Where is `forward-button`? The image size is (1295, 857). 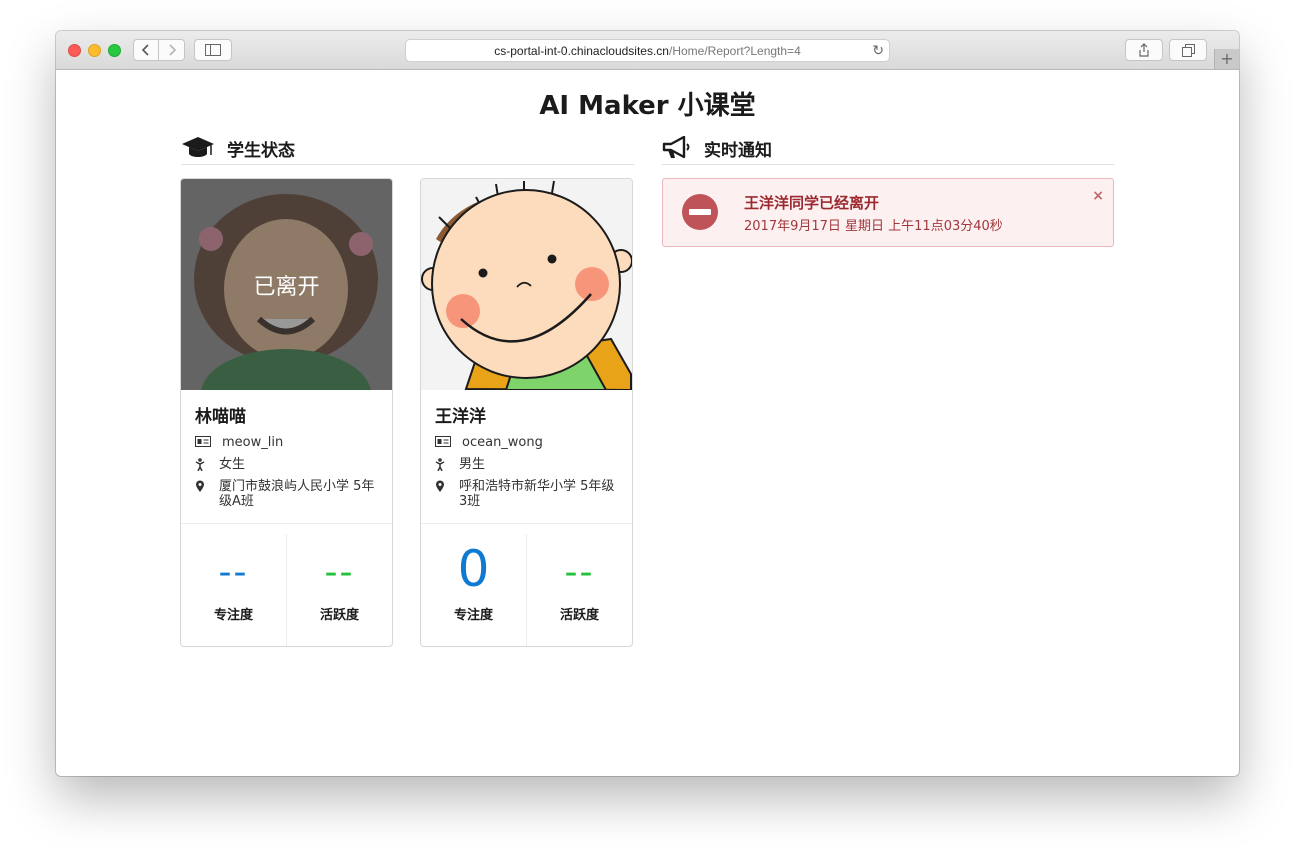 forward-button is located at coordinates (172, 50).